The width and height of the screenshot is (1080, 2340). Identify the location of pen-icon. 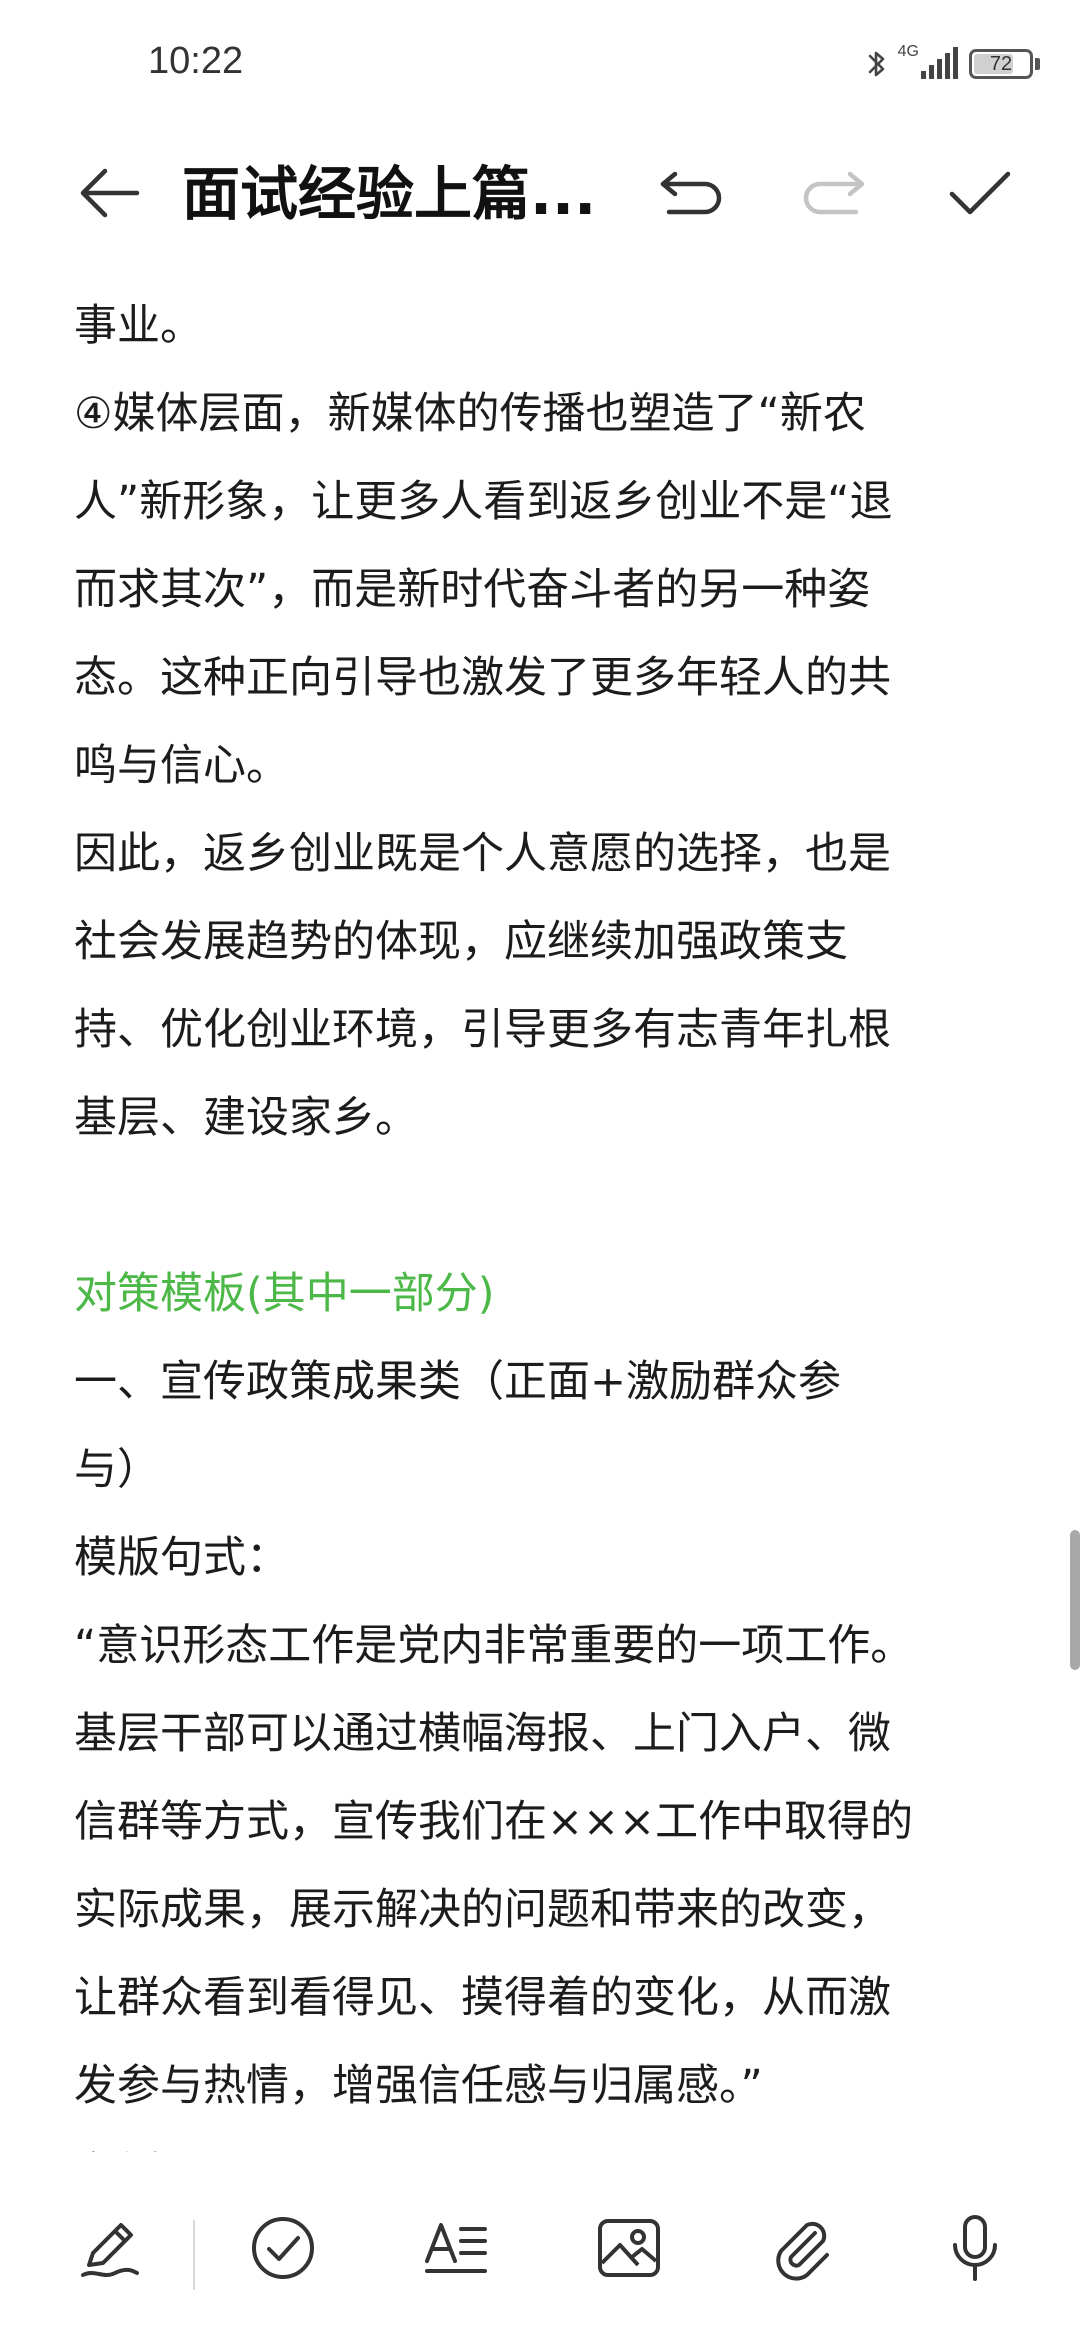
(110, 2250).